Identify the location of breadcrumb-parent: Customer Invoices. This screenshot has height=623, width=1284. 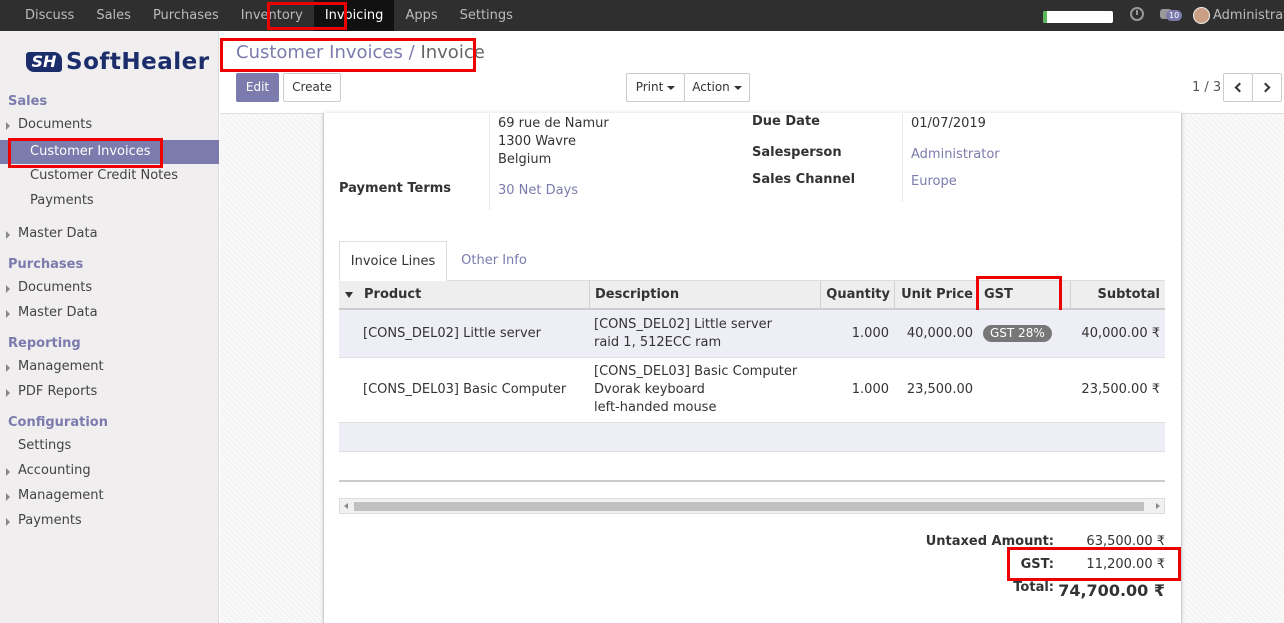
(319, 52).